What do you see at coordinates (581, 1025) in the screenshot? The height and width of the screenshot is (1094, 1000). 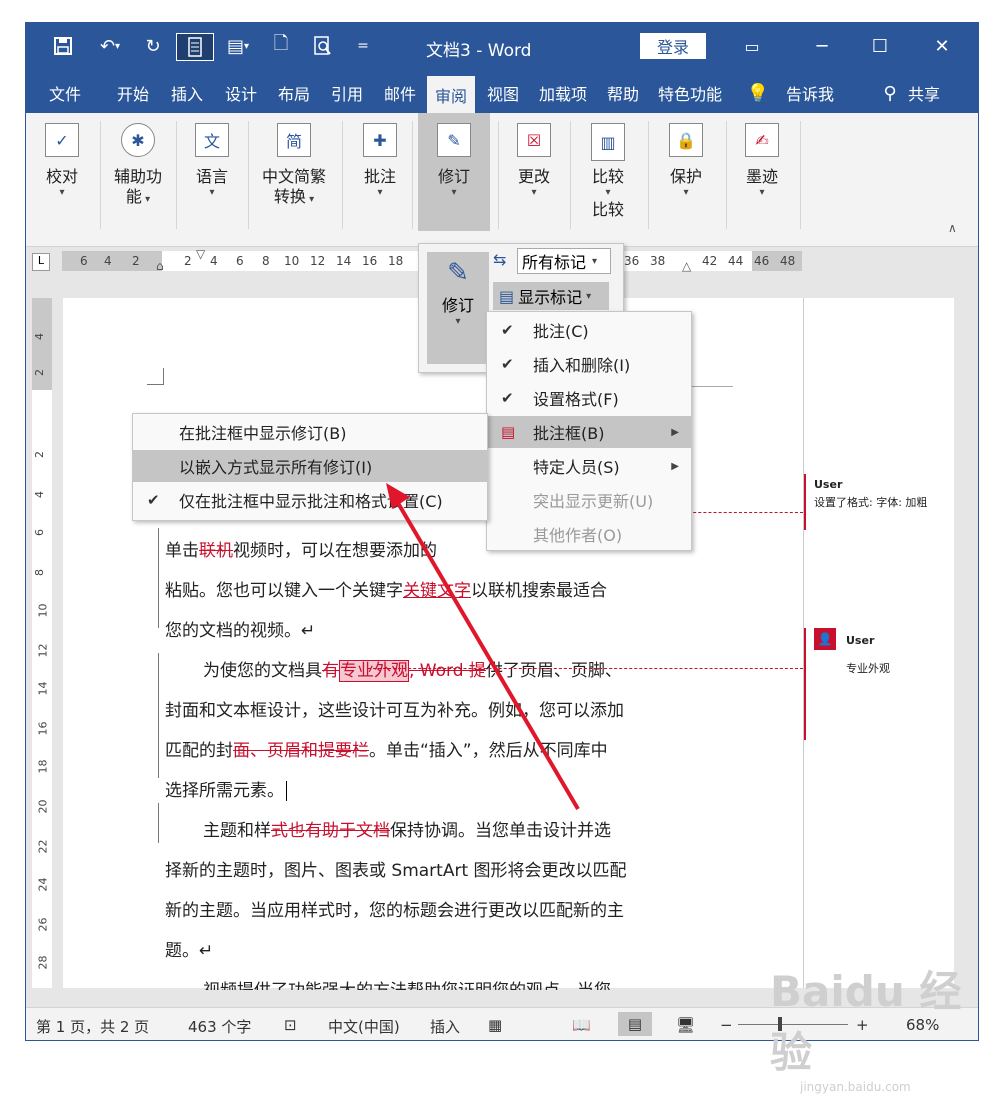 I see `read-mode-icon: 📖` at bounding box center [581, 1025].